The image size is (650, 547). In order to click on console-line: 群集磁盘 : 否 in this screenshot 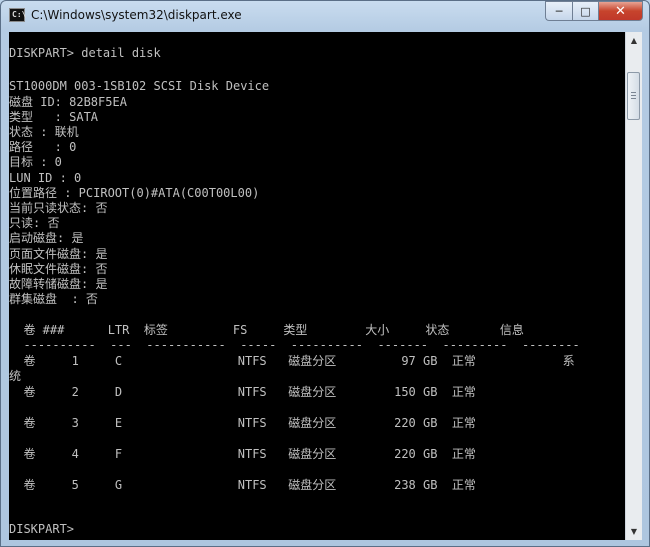, I will do `click(53, 299)`.